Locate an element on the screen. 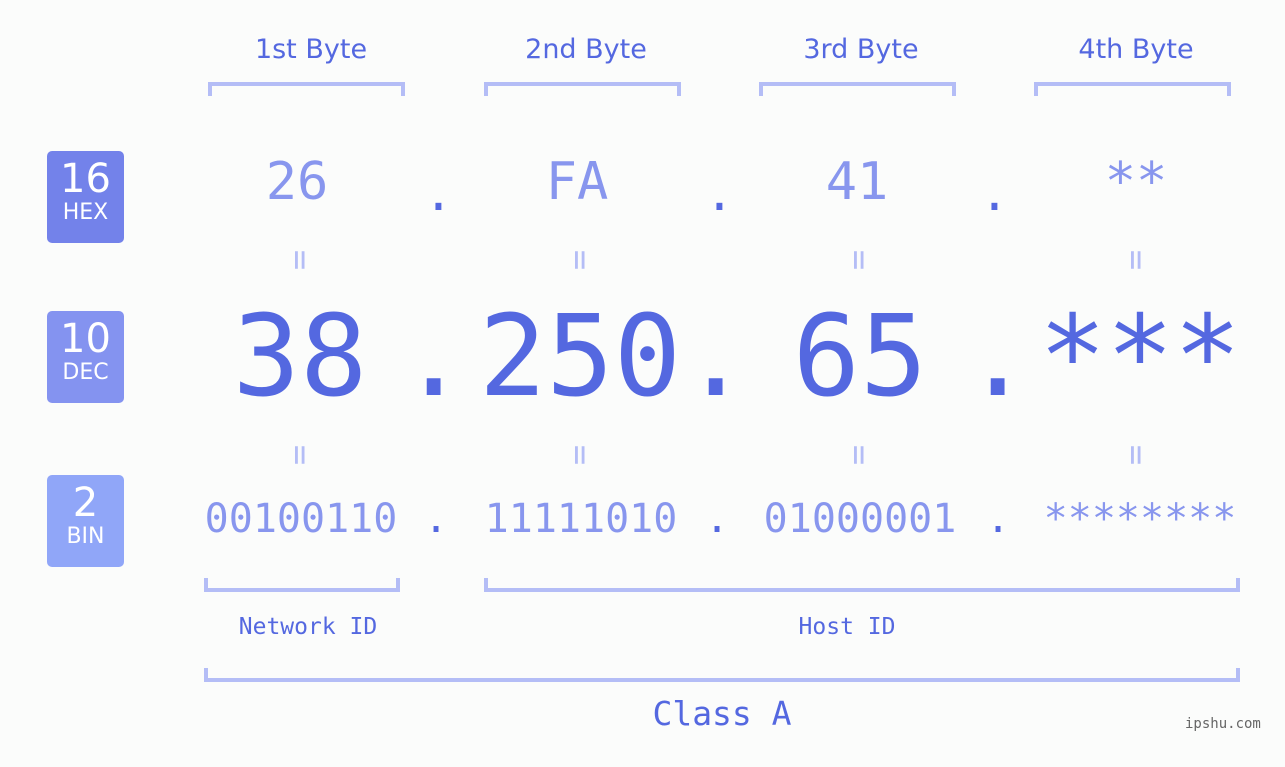  byte-header-4: 4th Byte is located at coordinates (1136, 49).